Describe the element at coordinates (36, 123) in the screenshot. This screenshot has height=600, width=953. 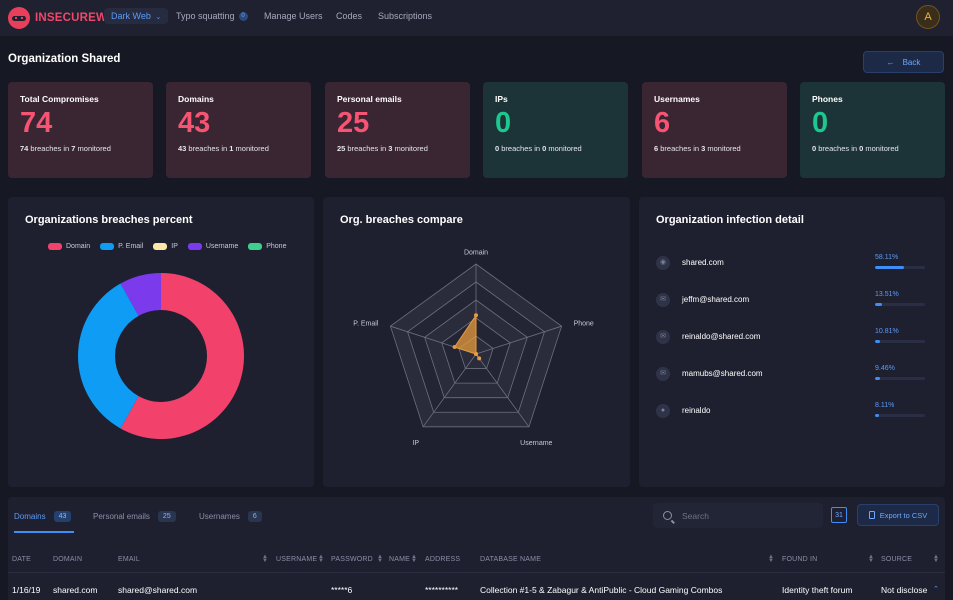
I see `stat-value: 74` at that location.